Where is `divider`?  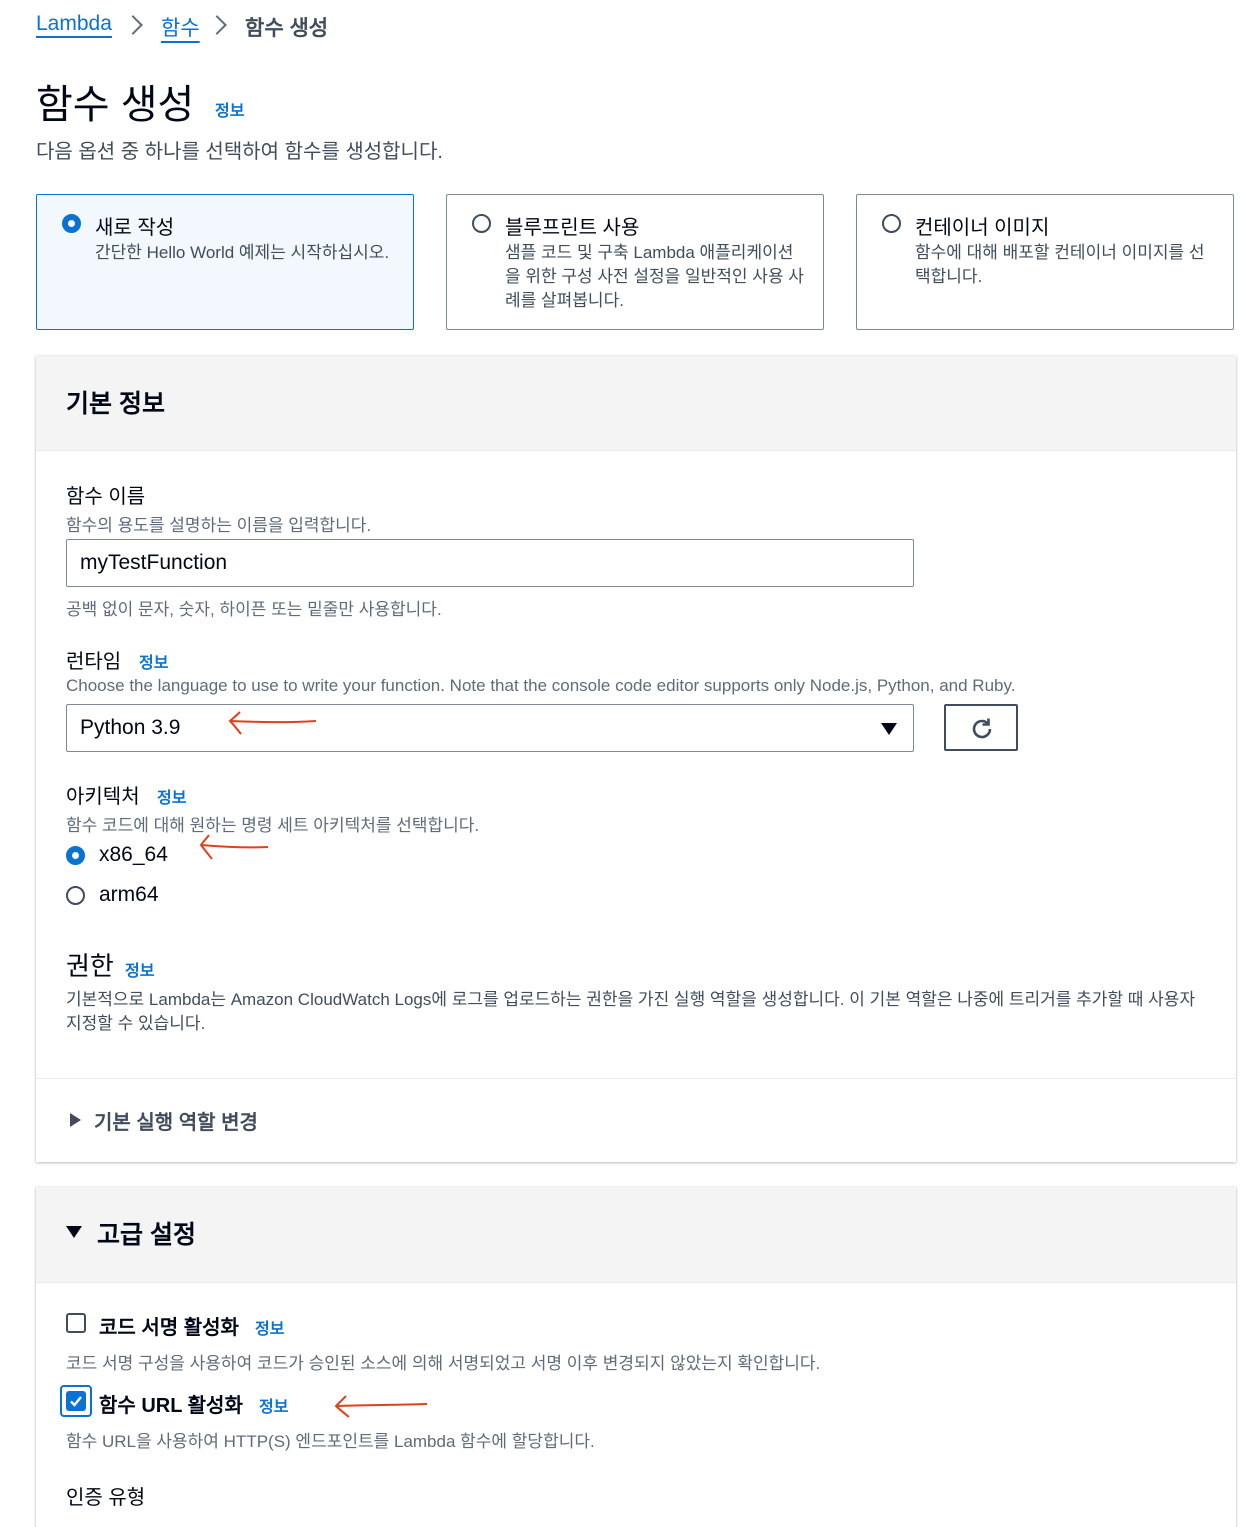
divider is located at coordinates (636, 1078).